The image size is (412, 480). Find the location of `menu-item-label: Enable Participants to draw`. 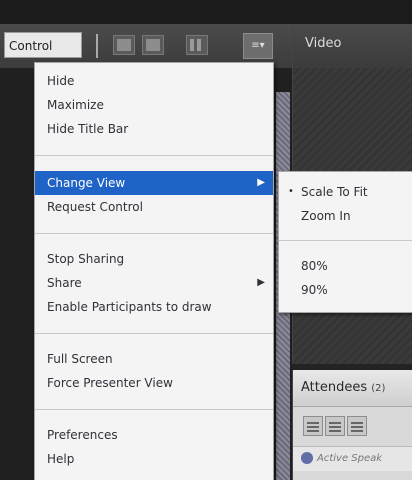

menu-item-label: Enable Participants to draw is located at coordinates (129, 307).